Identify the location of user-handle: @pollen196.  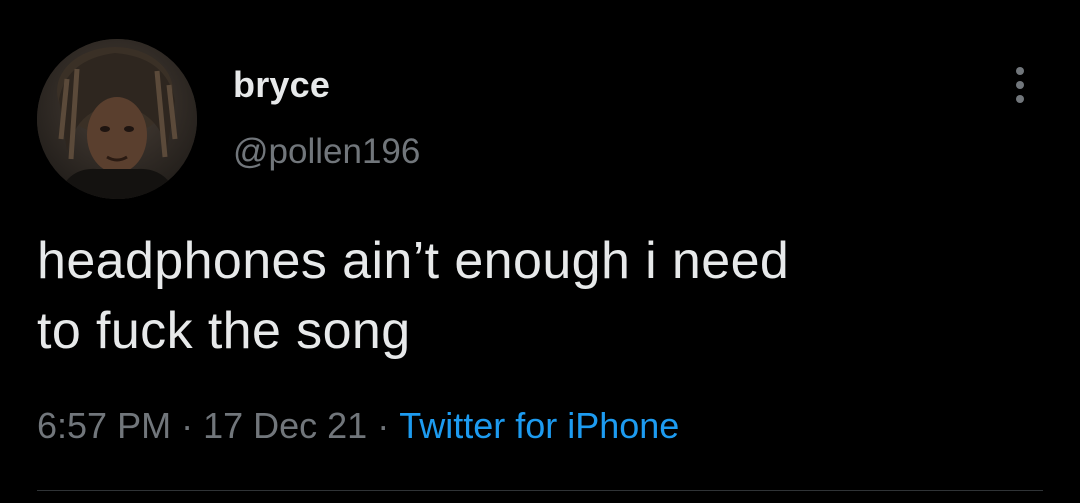
(326, 152).